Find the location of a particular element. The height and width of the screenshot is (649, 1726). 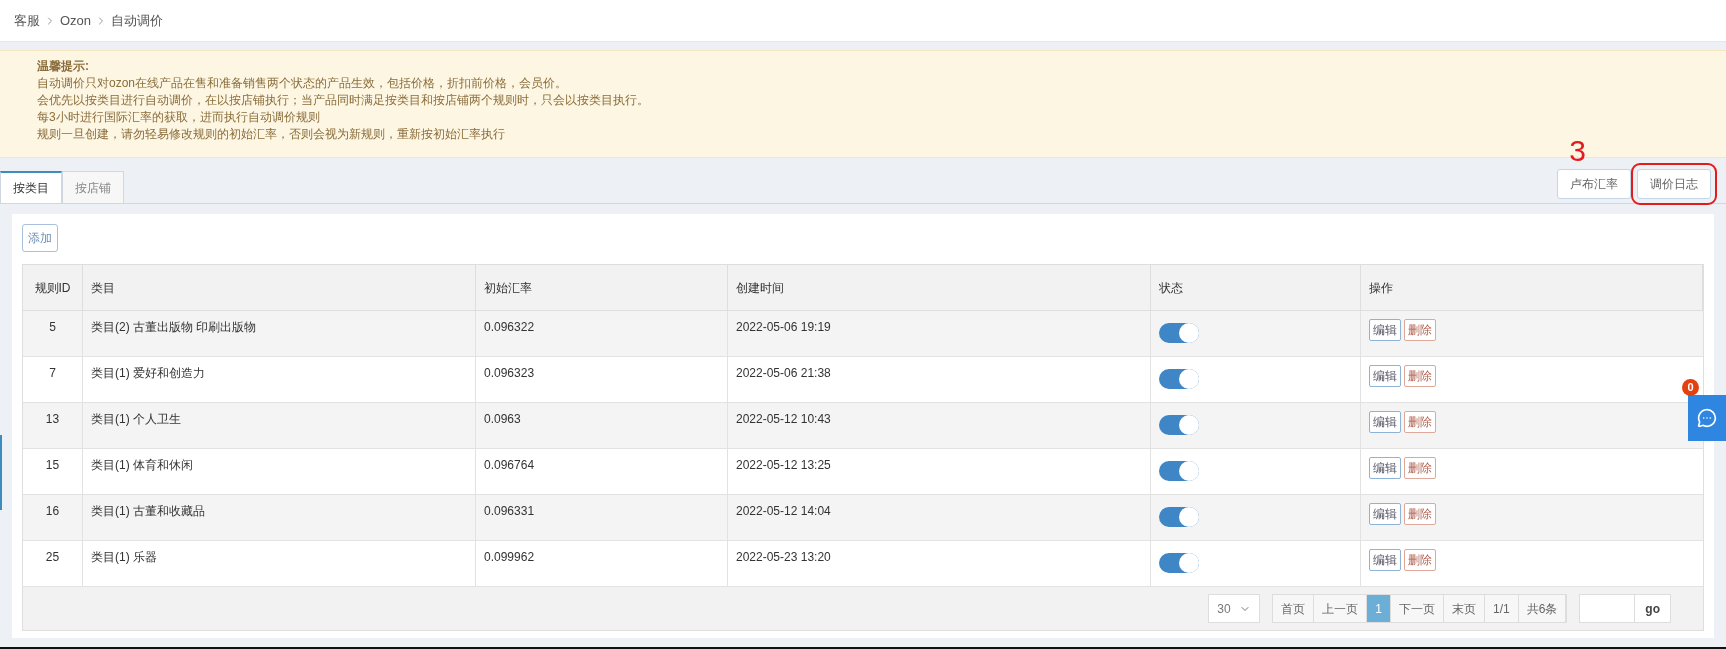

table-cell: 2022-05-23 13:20 is located at coordinates (939, 563).